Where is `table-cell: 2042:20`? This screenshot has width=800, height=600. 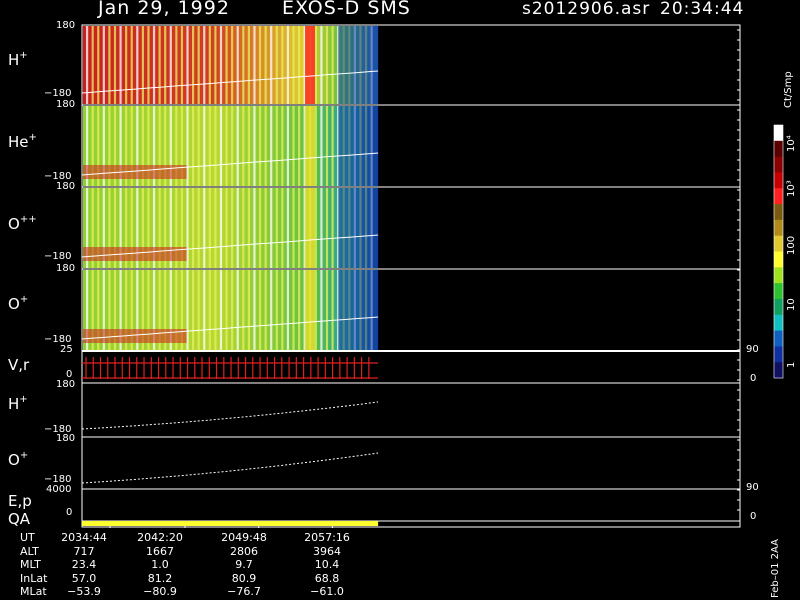
table-cell: 2042:20 is located at coordinates (160, 537).